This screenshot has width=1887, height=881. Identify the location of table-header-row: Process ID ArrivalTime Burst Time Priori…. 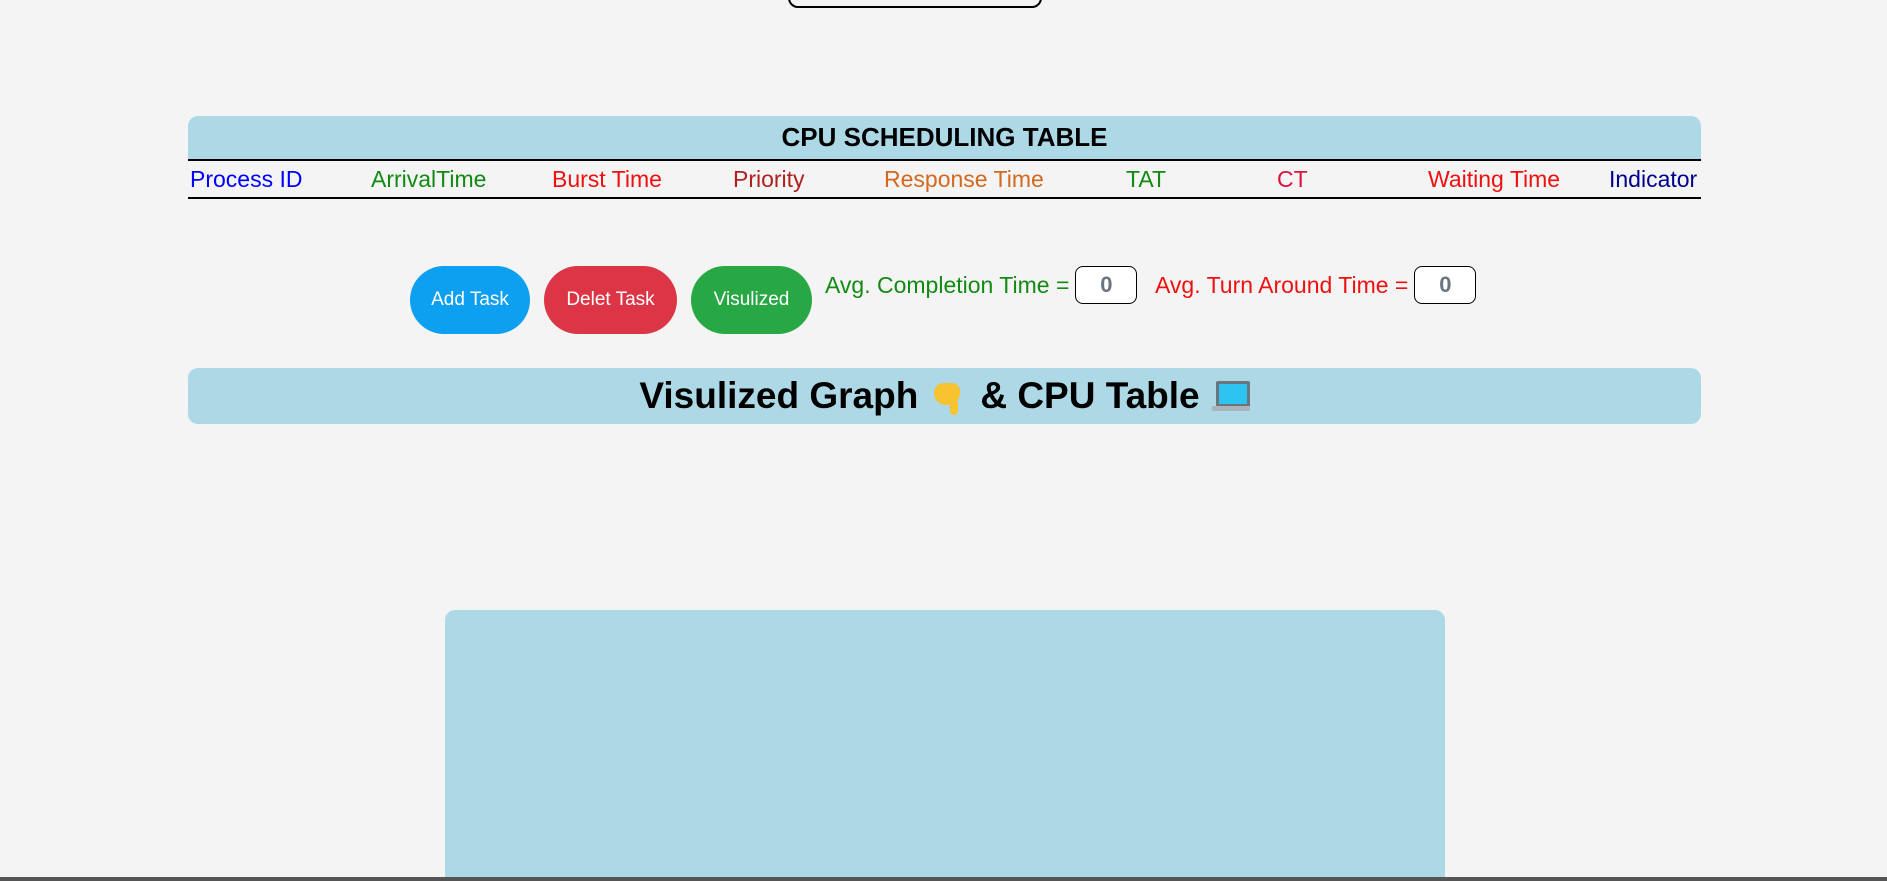
(944, 180).